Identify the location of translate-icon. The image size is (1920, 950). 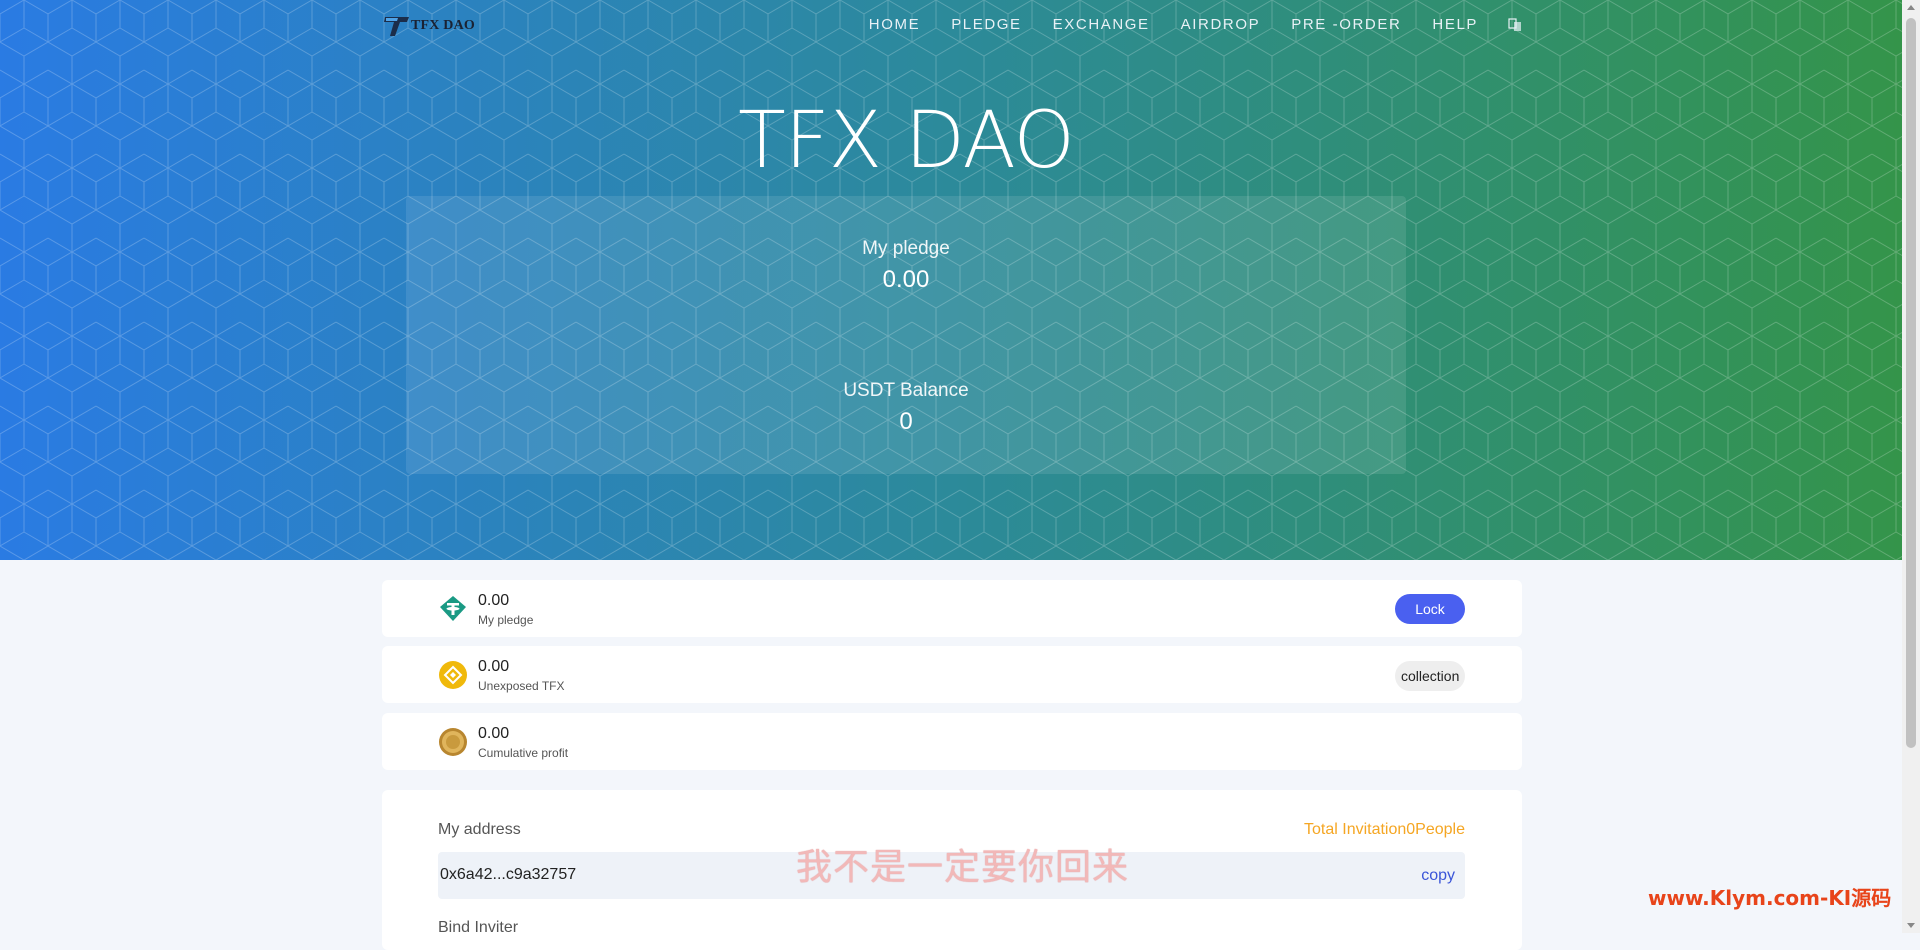
(1515, 24).